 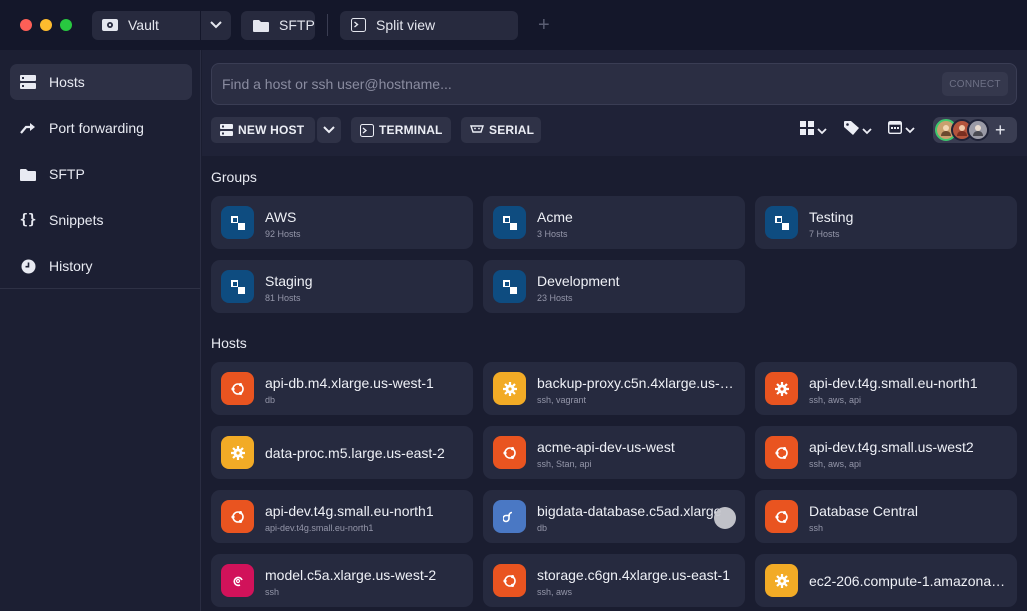 I want to click on sidebar-item-label: Port forwarding, so click(x=96, y=128).